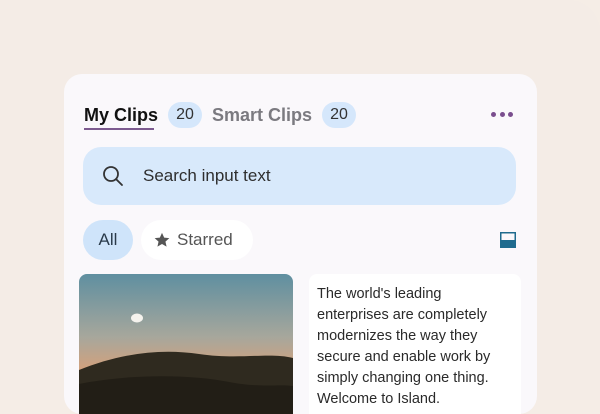 The width and height of the screenshot is (600, 414). I want to click on layout-toggle-icon, so click(508, 240).